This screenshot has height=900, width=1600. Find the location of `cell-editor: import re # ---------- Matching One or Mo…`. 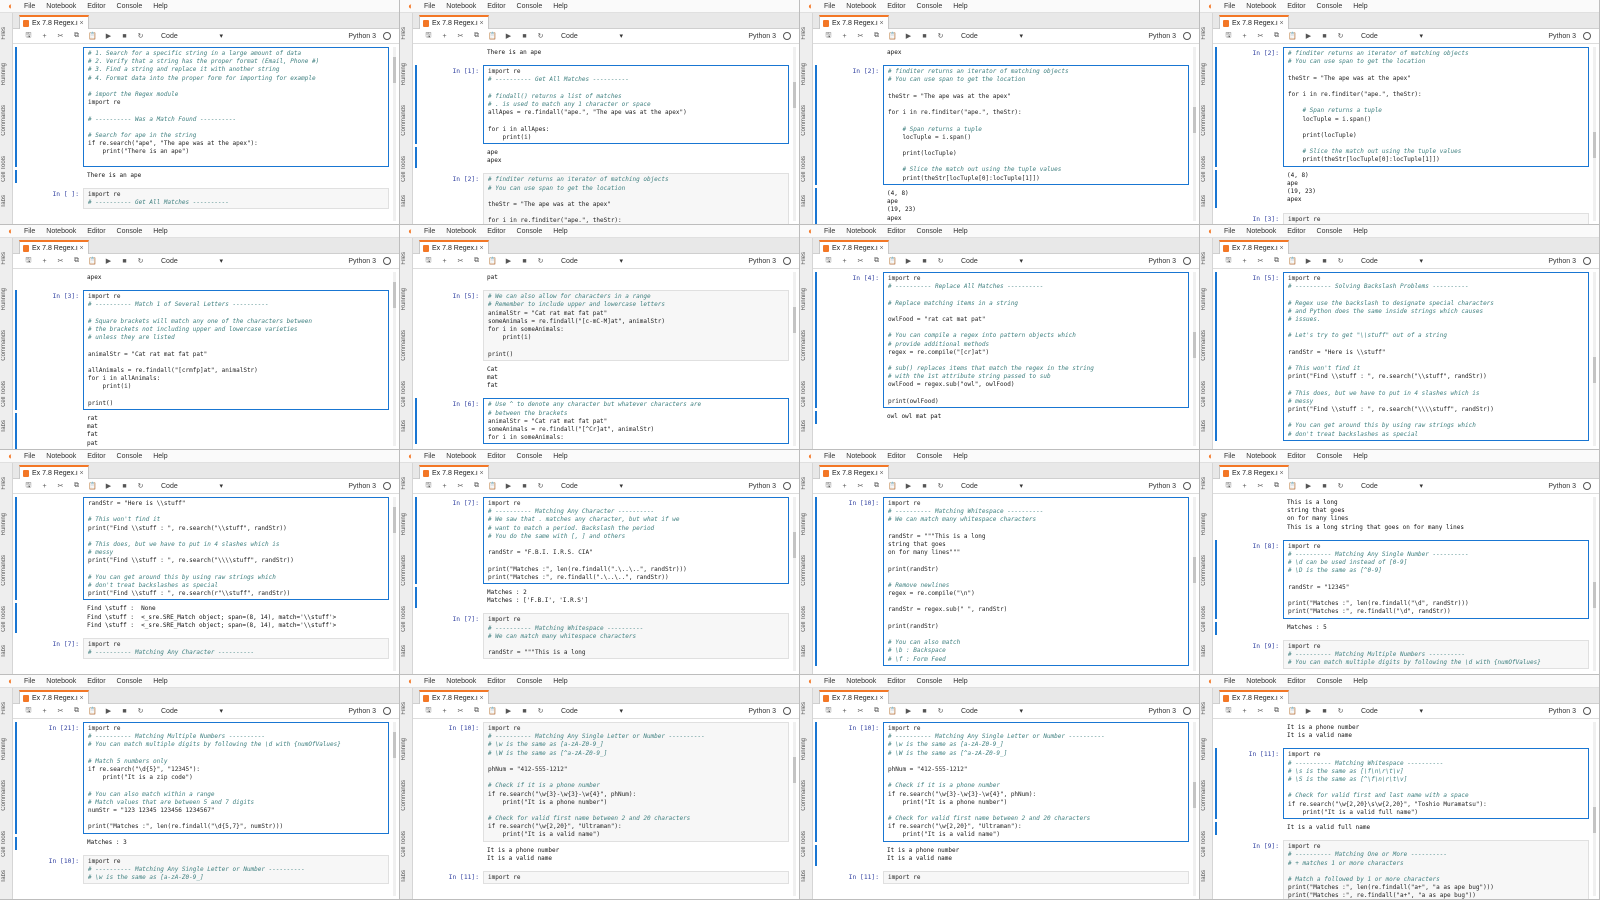

cell-editor: import re # ---------- Matching One or Mo… is located at coordinates (1436, 869).